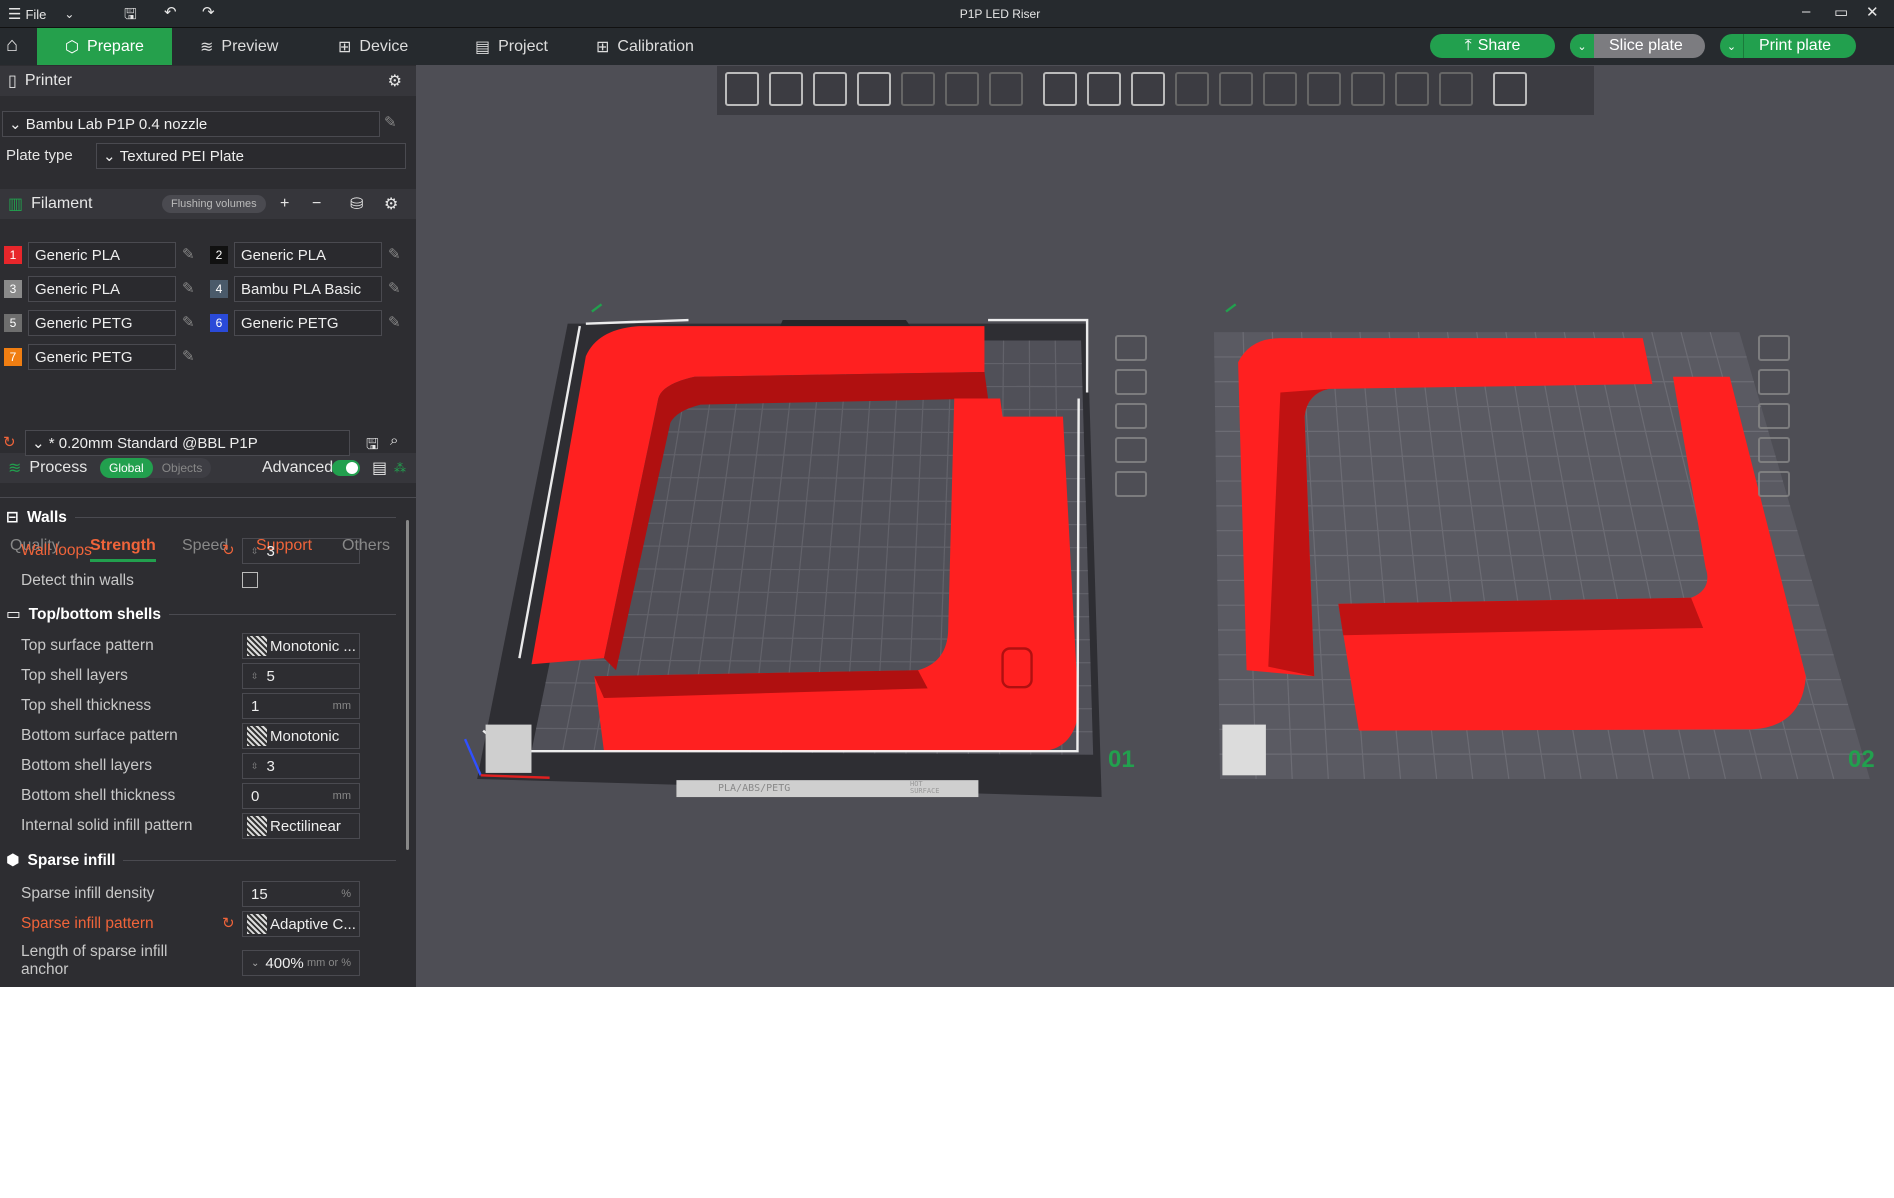 The height and width of the screenshot is (1198, 1894). What do you see at coordinates (754, 788) in the screenshot?
I see `plate-material-text: PLA/ABS/PETG` at bounding box center [754, 788].